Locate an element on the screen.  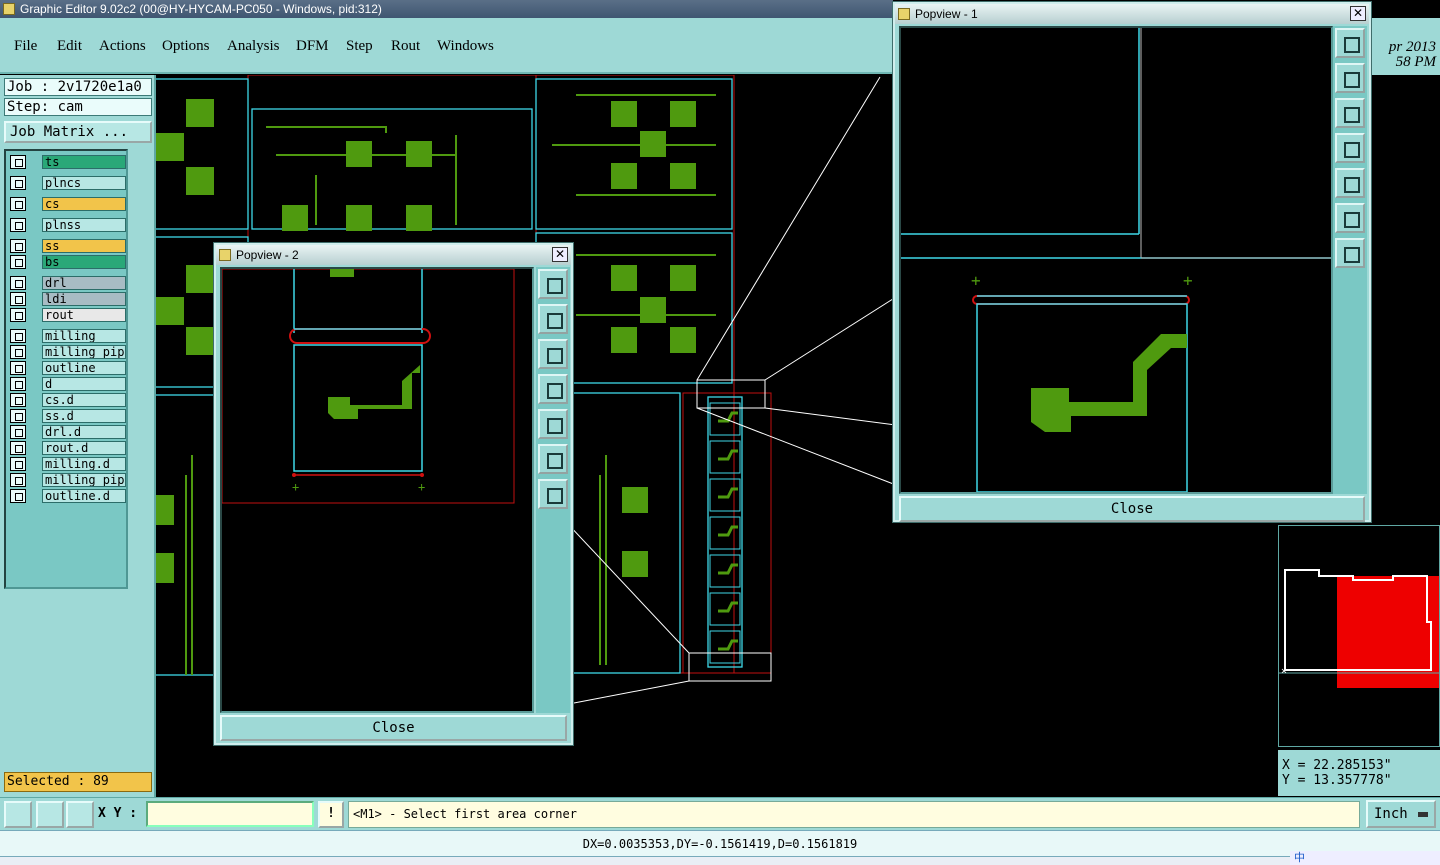
menu-analysis: Analysis is located at coordinates (253, 46).